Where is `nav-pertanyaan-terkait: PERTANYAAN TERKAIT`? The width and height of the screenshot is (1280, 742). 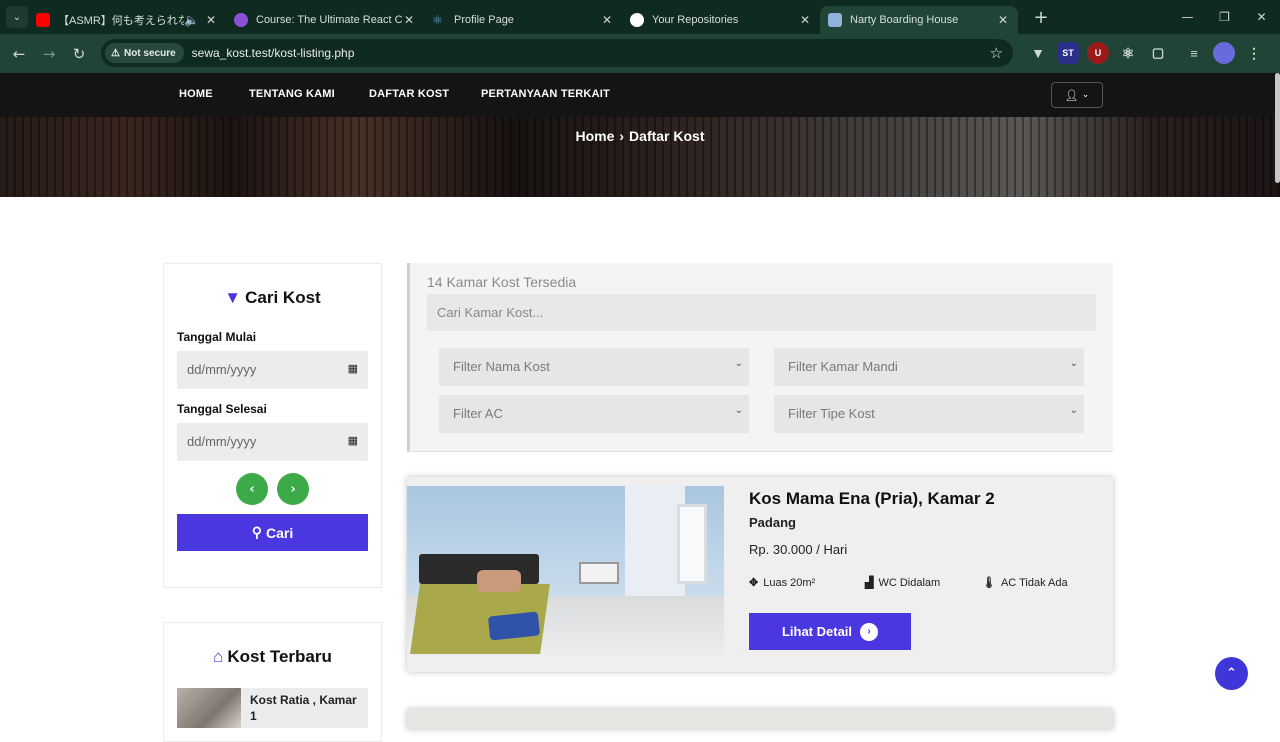
nav-pertanyaan-terkait: PERTANYAAN TERKAIT is located at coordinates (545, 94).